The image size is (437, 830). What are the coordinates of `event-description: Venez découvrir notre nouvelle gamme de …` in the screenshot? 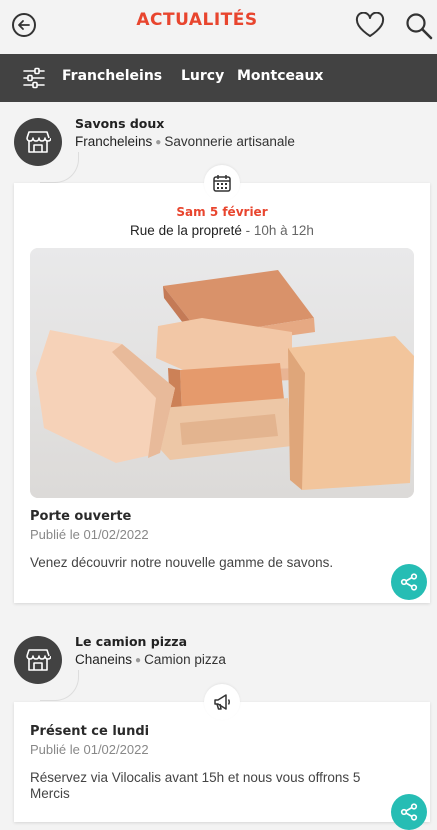 It's located at (182, 562).